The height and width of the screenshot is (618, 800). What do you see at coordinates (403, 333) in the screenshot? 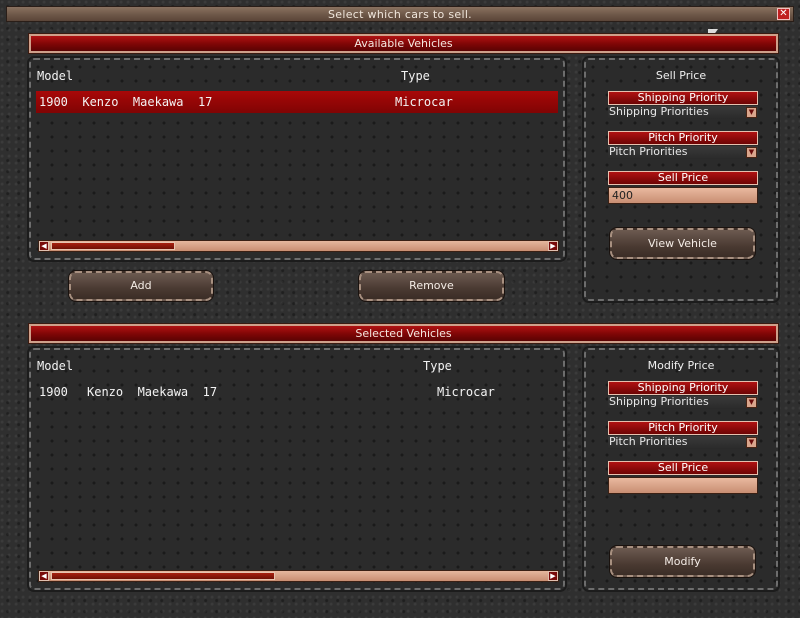
I see `selected-vehicles-header: Selected Vehicles` at bounding box center [403, 333].